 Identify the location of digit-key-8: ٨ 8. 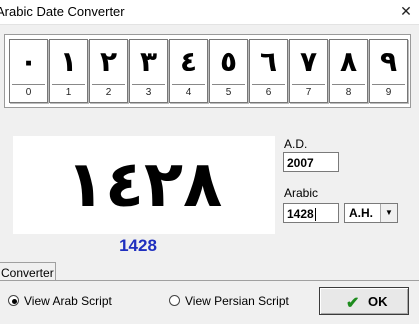
(348, 71).